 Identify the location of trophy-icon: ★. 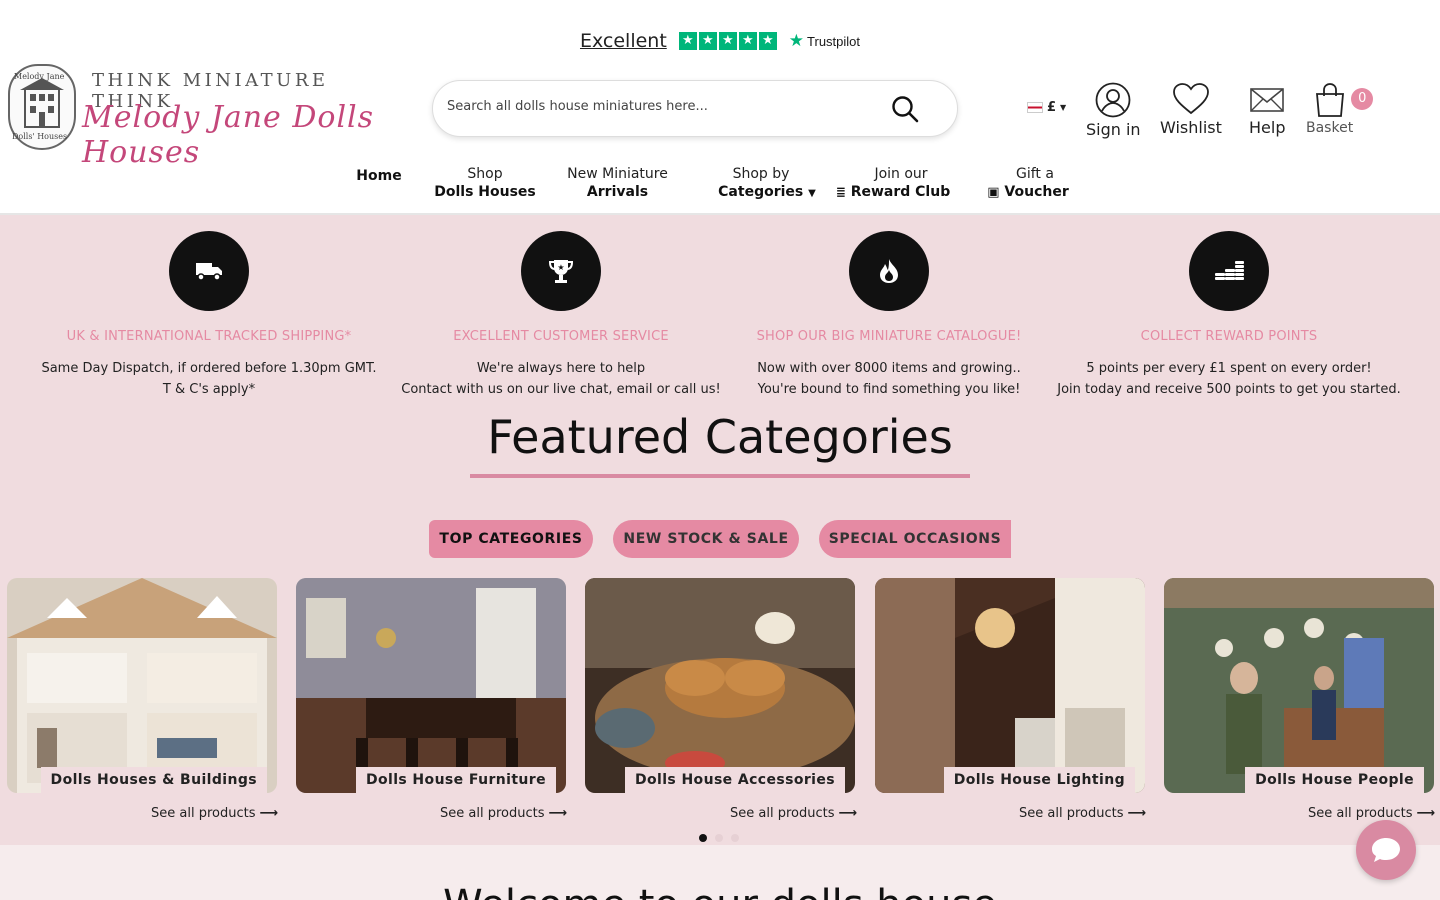
(561, 271).